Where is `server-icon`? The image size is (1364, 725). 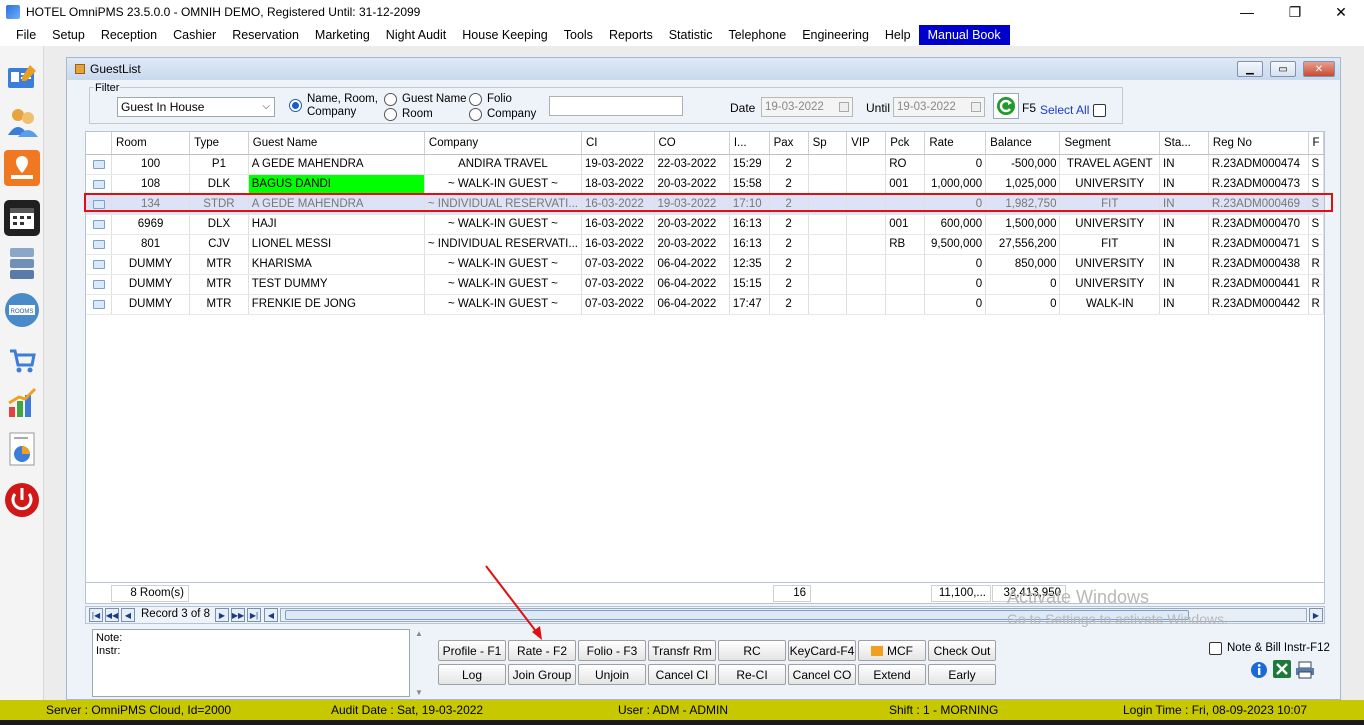
server-icon is located at coordinates (22, 264).